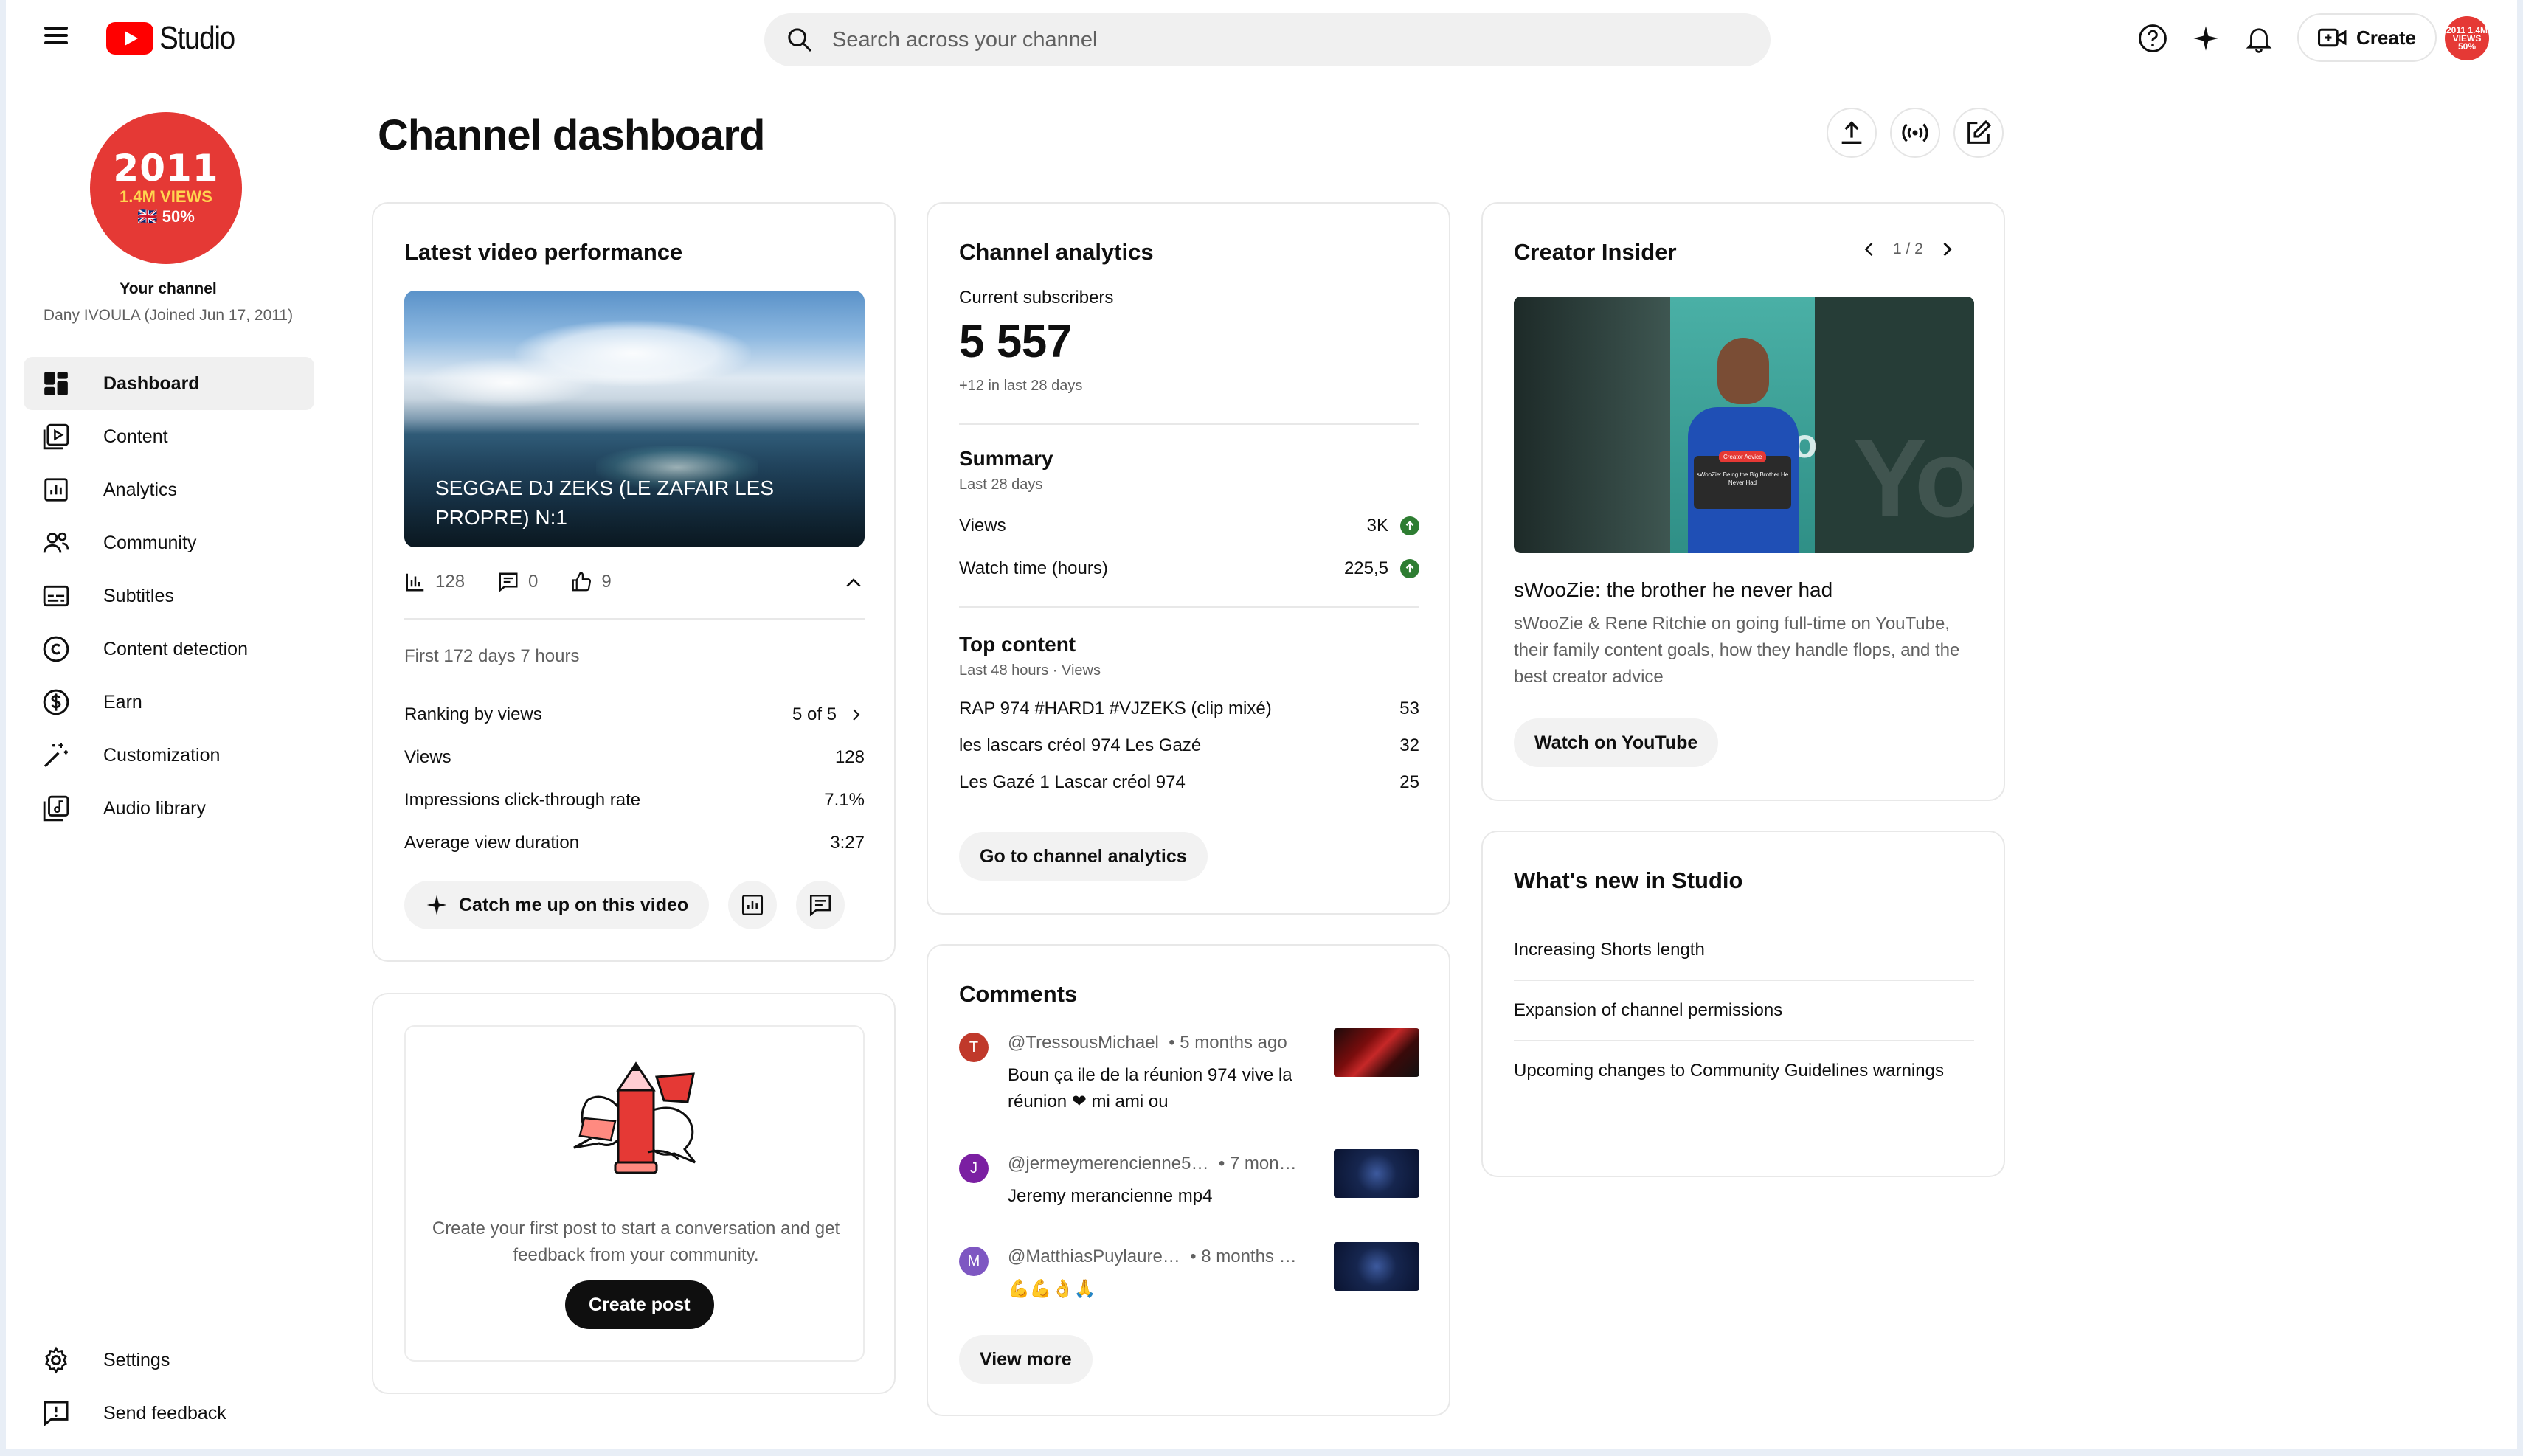 This screenshot has height=1456, width=2523. What do you see at coordinates (1072, 782) in the screenshot?
I see `top-content-title: Les Gazé 1 Lascar créol 974` at bounding box center [1072, 782].